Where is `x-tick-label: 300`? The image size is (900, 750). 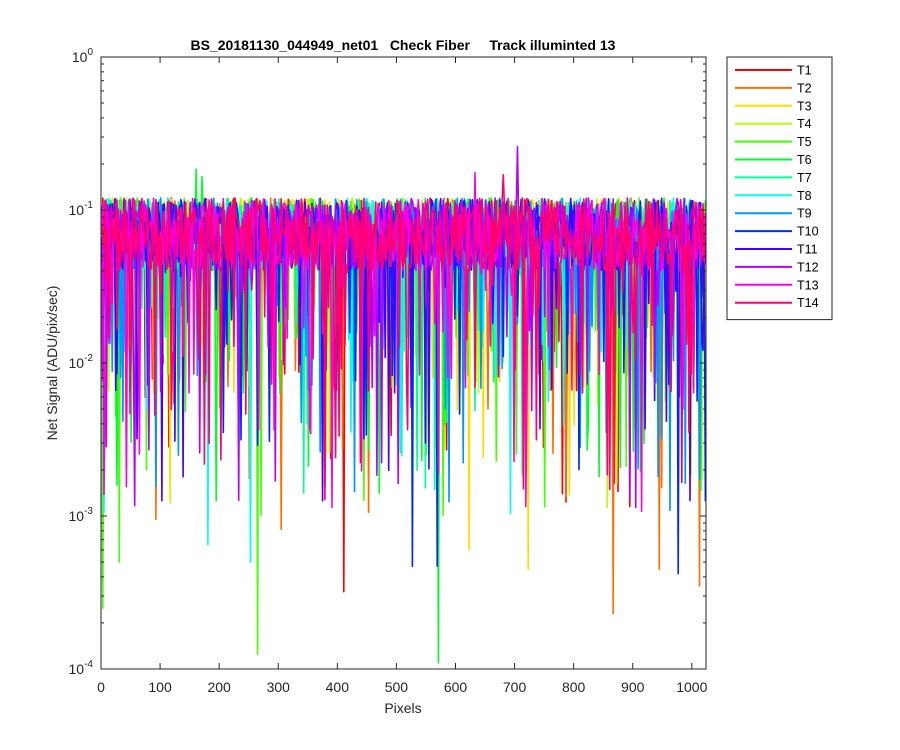
x-tick-label: 300 is located at coordinates (279, 687).